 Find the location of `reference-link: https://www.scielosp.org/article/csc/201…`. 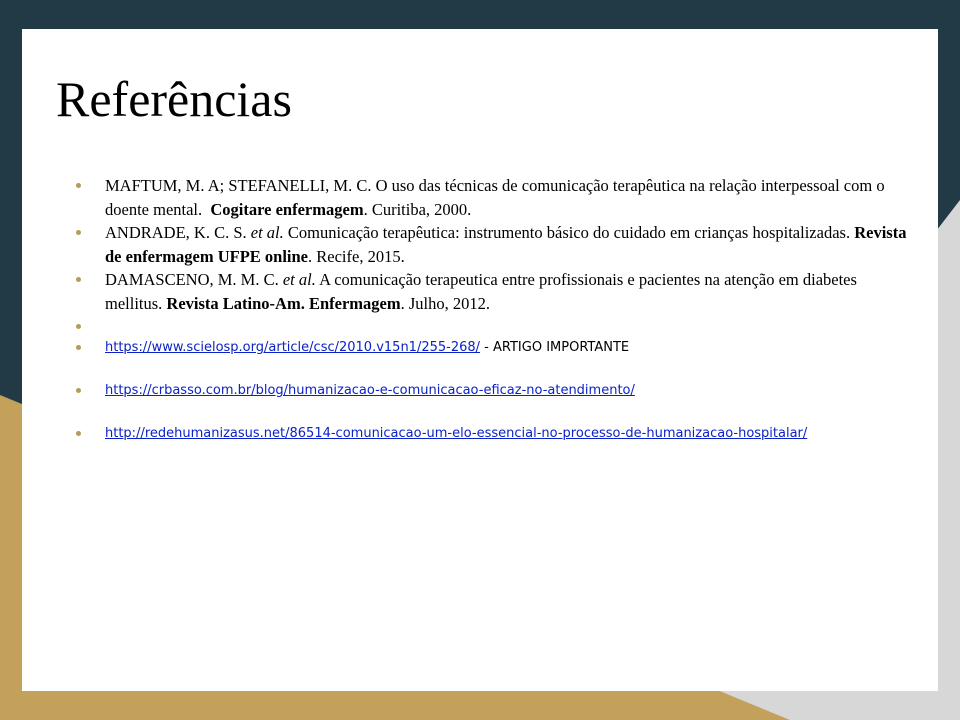

reference-link: https://www.scielosp.org/article/csc/201… is located at coordinates (292, 347).